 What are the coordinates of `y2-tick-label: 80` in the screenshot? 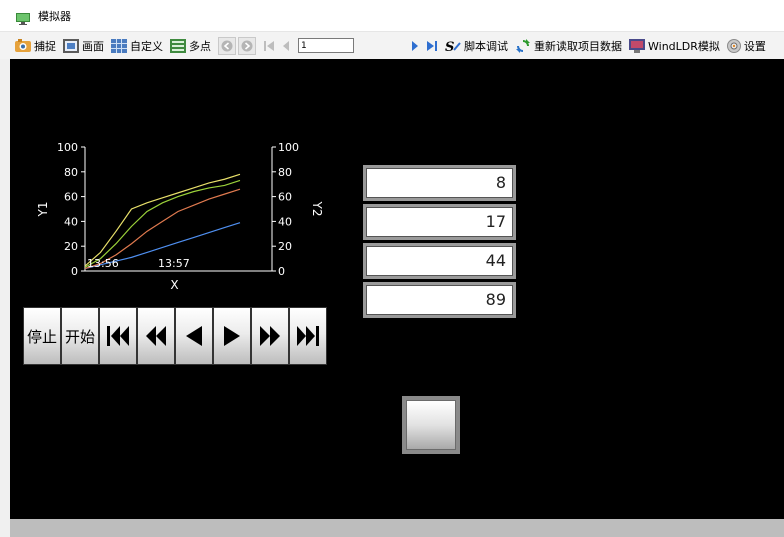 It's located at (285, 172).